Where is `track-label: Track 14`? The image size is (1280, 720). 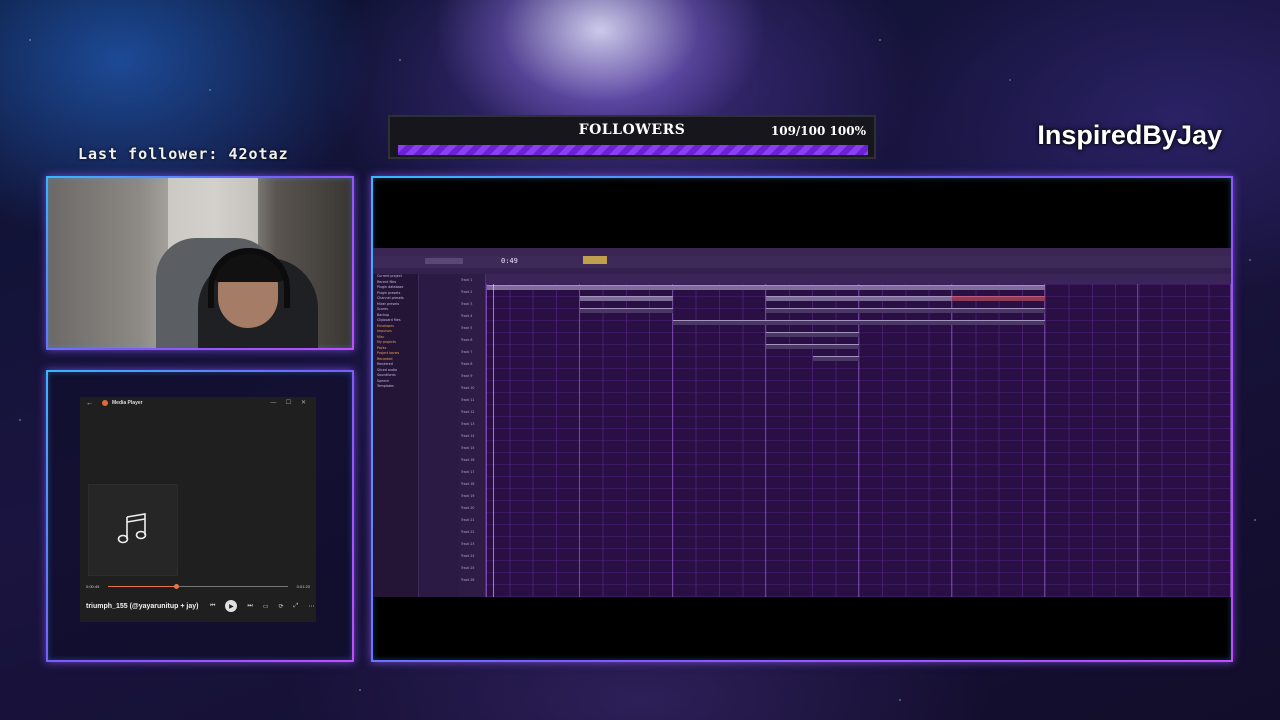 track-label: Track 14 is located at coordinates (472, 436).